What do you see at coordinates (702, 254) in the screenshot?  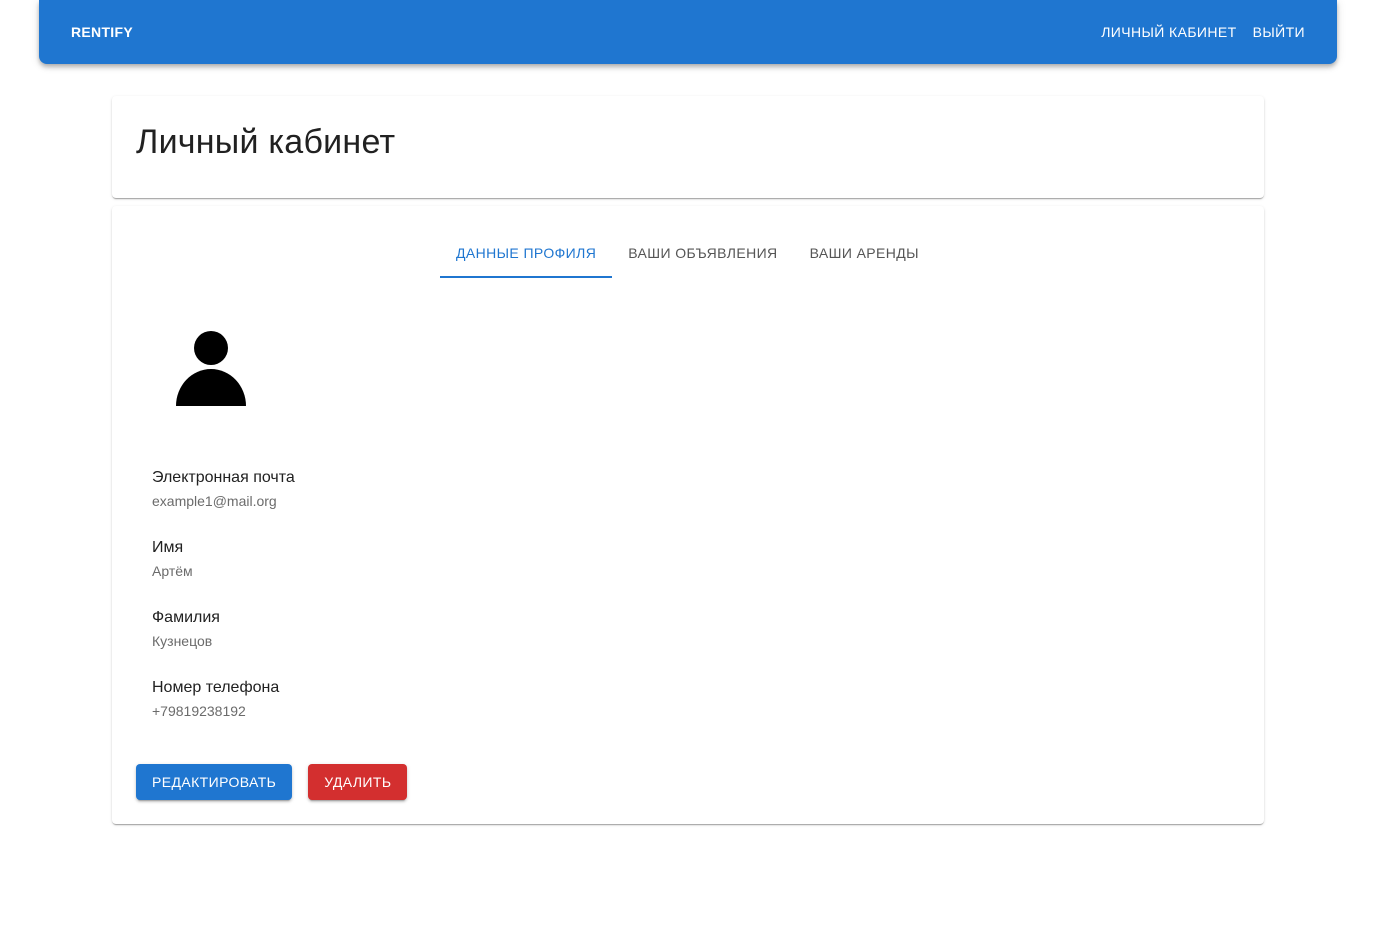 I see `tab-your-listings: ВАШИ ОБЪЯВЛЕНИЯ` at bounding box center [702, 254].